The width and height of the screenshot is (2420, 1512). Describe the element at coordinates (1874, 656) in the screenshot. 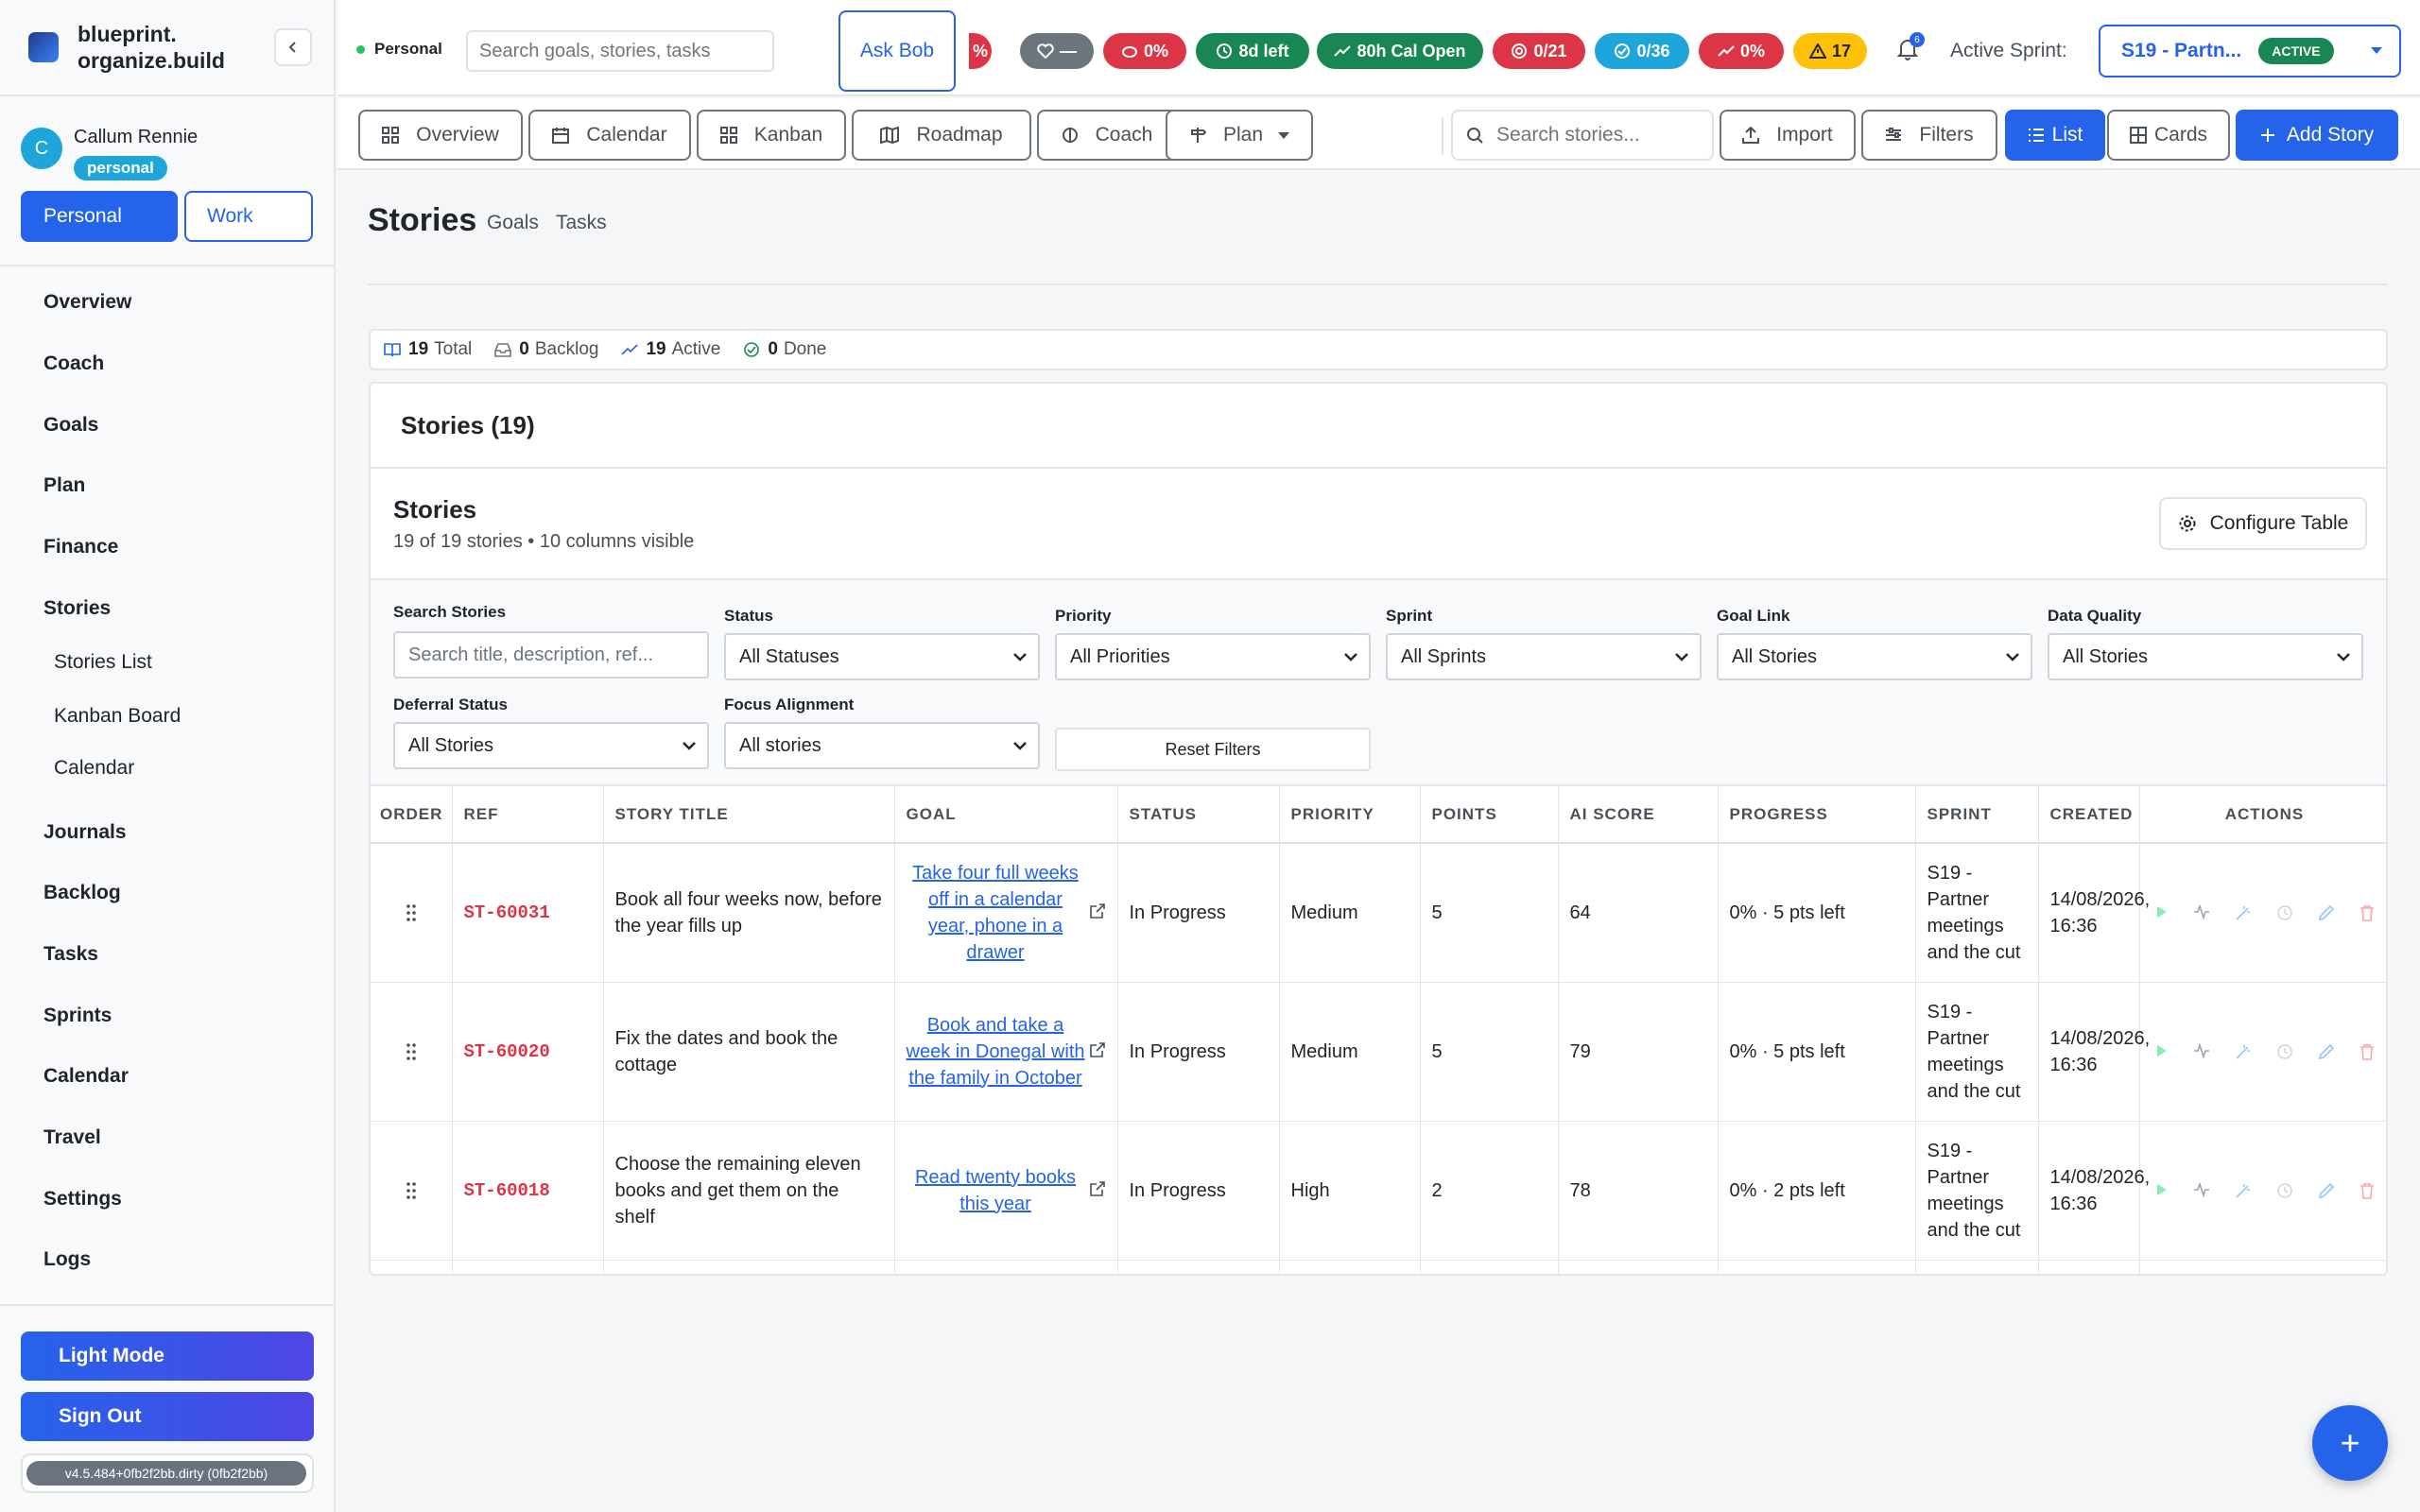

I see `goal-link-filter-select: All Stories` at that location.